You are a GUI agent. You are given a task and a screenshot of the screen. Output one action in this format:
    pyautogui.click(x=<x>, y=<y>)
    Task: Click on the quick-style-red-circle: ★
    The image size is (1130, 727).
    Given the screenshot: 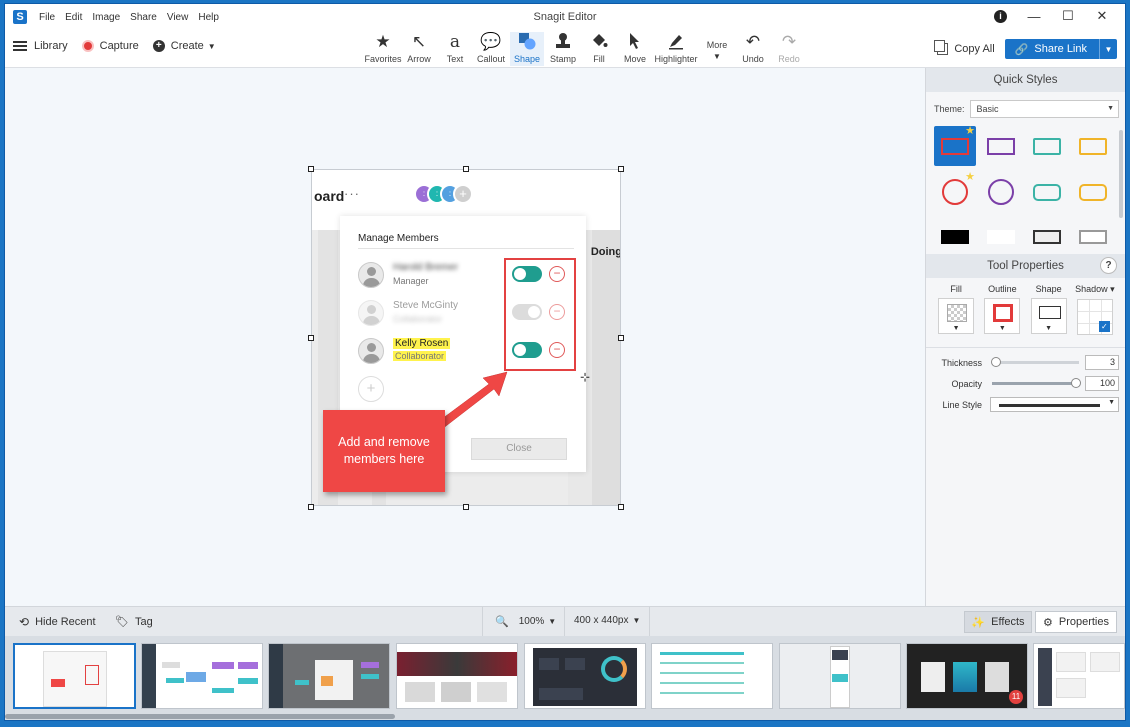 What is the action you would take?
    pyautogui.click(x=955, y=191)
    